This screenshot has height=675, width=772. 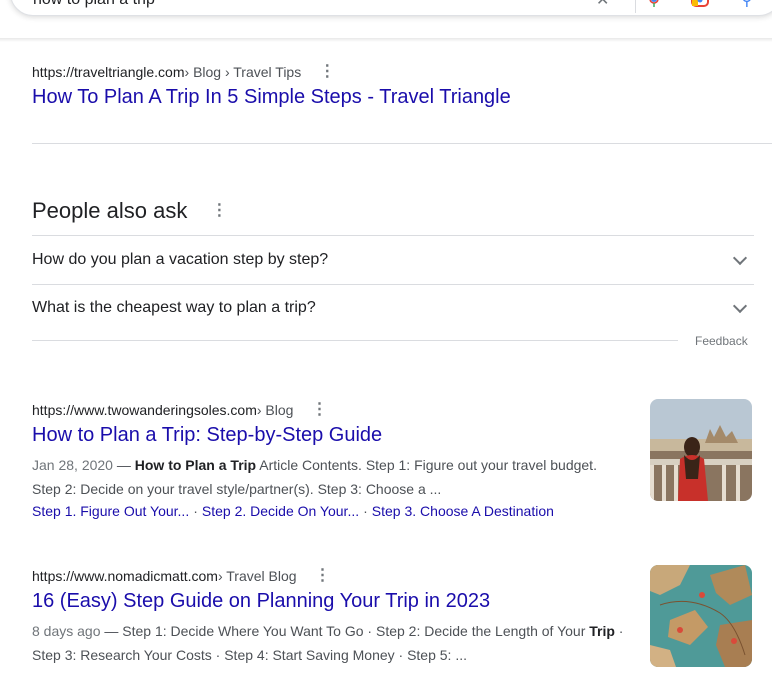 What do you see at coordinates (108, 72) in the screenshot?
I see `result-site: https://traveltriangle.com` at bounding box center [108, 72].